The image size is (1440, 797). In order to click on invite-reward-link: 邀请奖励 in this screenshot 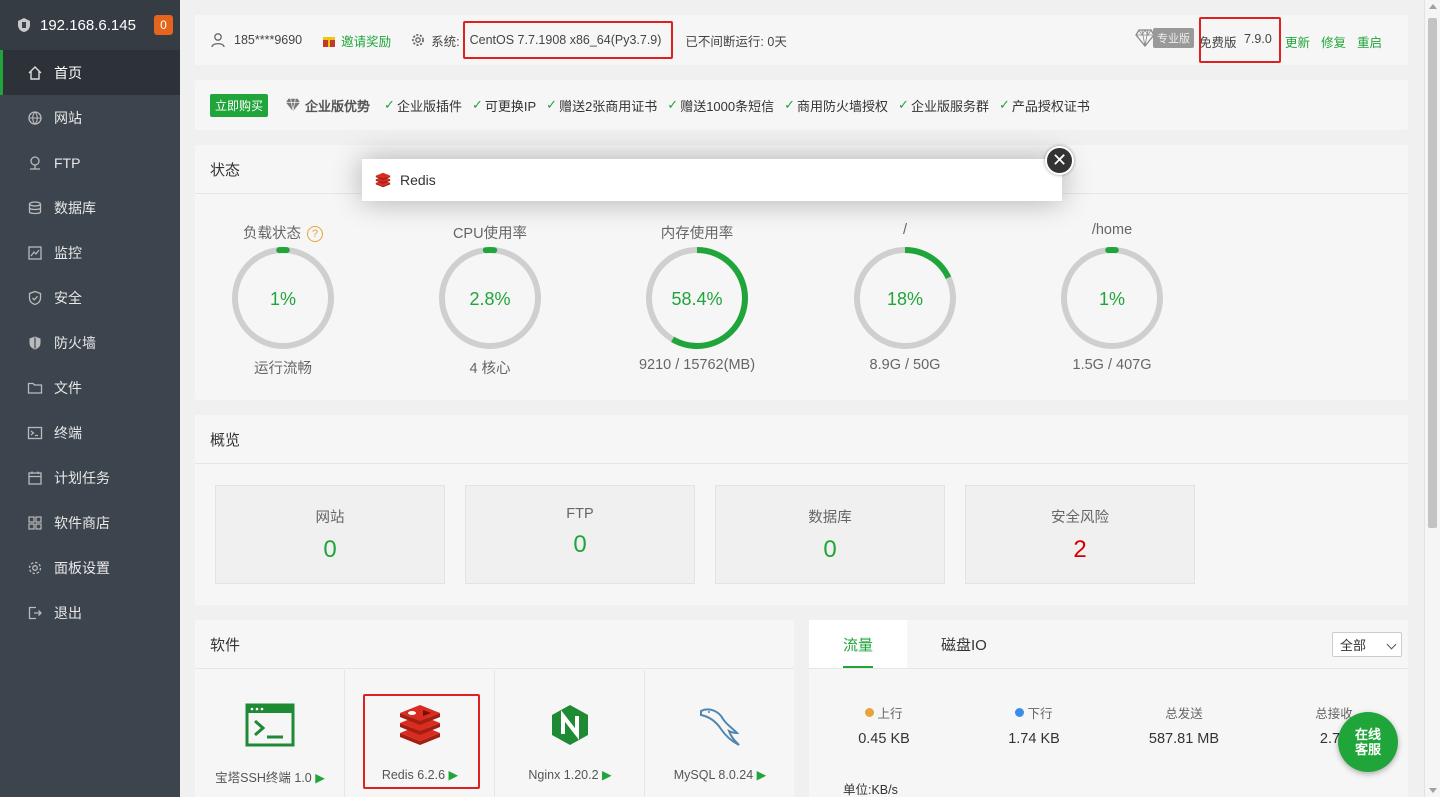, I will do `click(366, 40)`.